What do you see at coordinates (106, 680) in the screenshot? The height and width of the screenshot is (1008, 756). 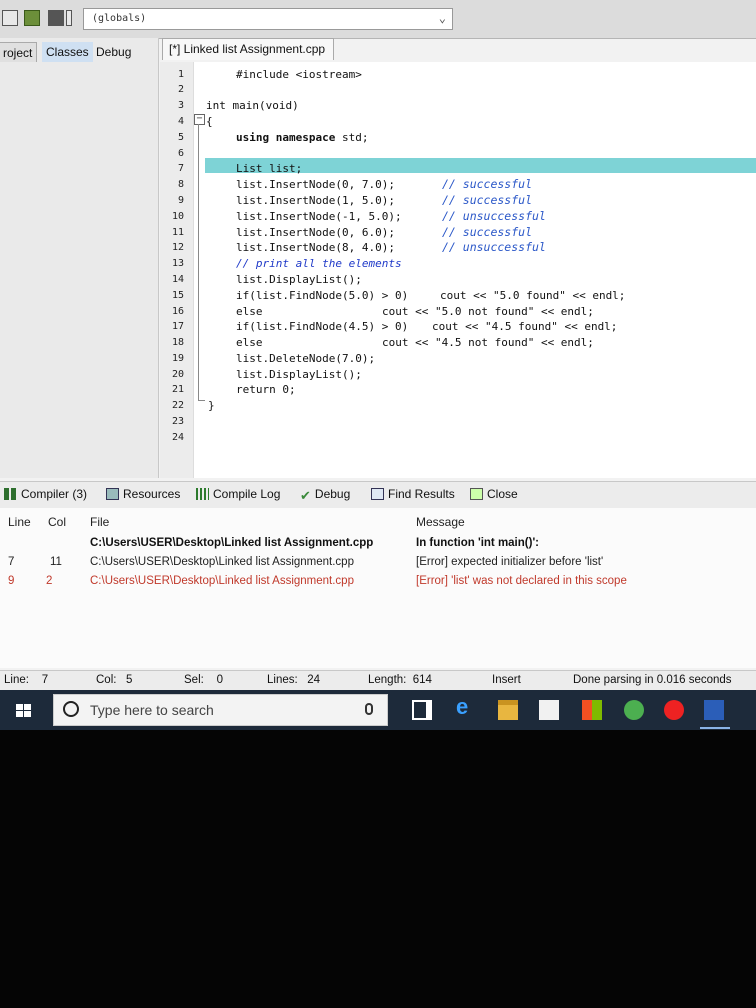 I see `status-col-label: Col:` at bounding box center [106, 680].